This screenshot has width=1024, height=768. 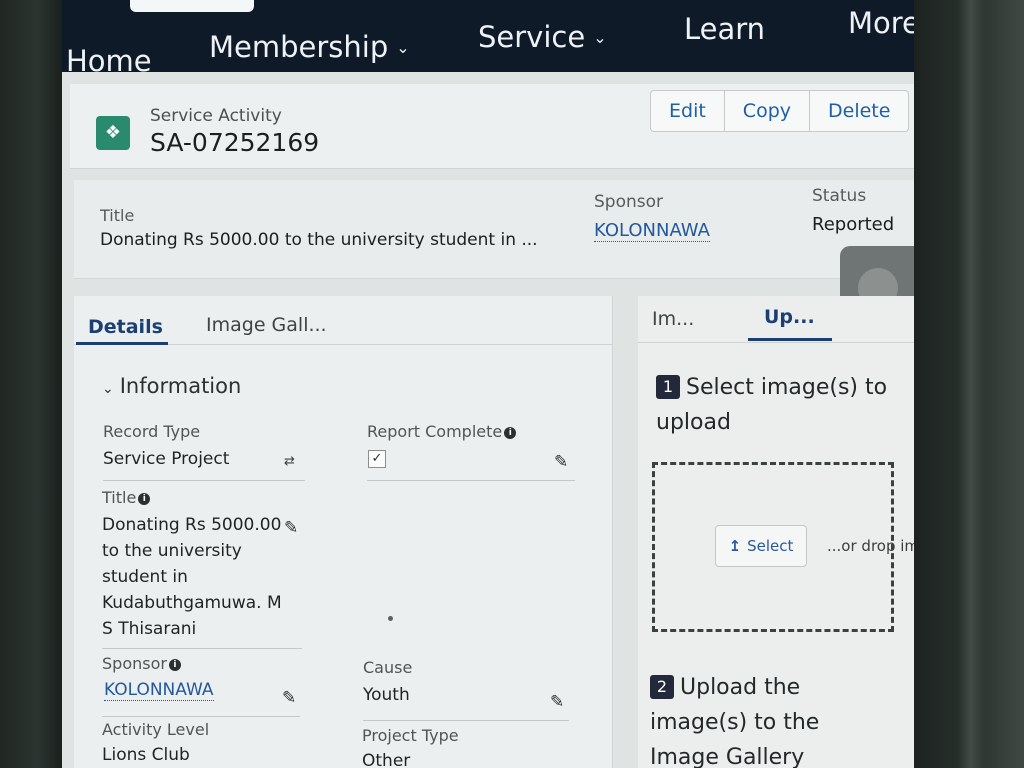 I want to click on activity-level-label: Activity Level, so click(x=156, y=729).